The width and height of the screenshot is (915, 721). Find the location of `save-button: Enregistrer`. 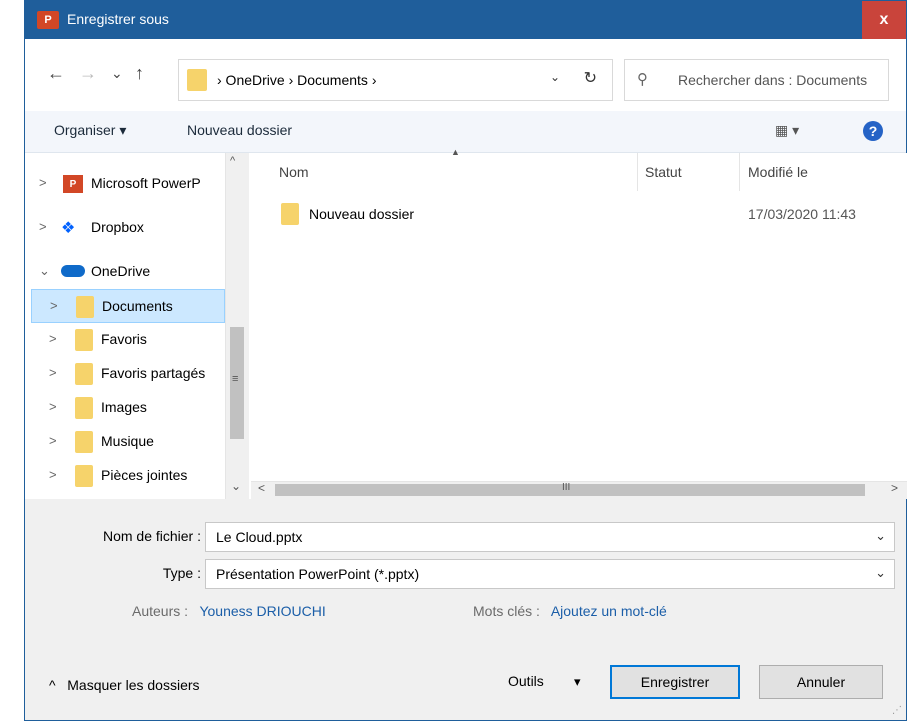

save-button: Enregistrer is located at coordinates (675, 682).